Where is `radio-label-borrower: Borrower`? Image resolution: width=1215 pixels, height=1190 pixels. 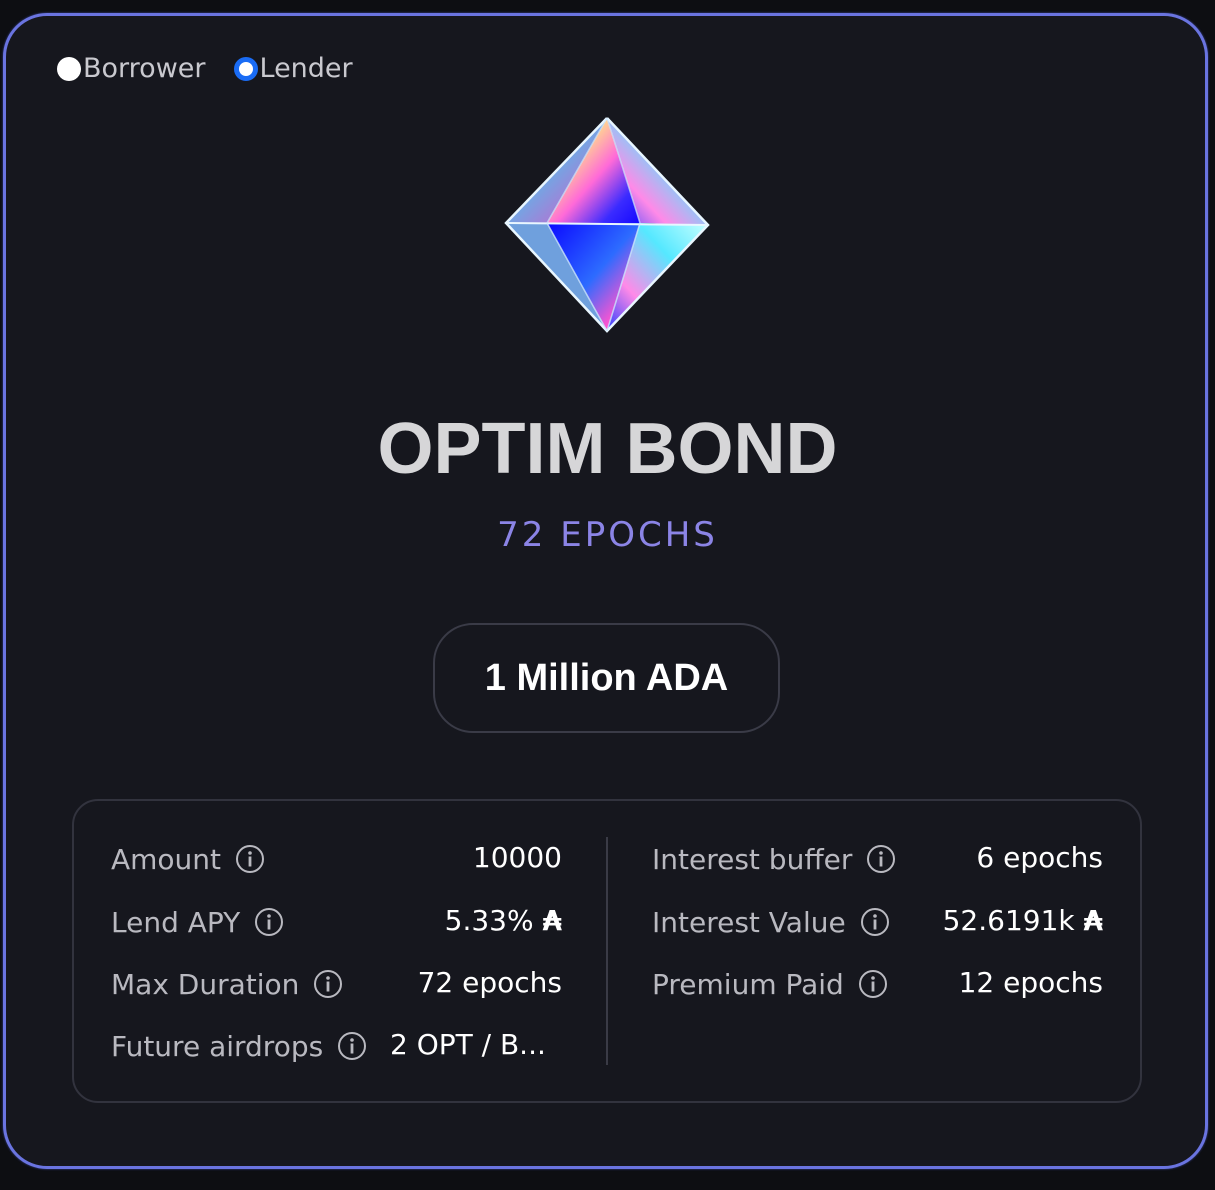 radio-label-borrower: Borrower is located at coordinates (144, 68).